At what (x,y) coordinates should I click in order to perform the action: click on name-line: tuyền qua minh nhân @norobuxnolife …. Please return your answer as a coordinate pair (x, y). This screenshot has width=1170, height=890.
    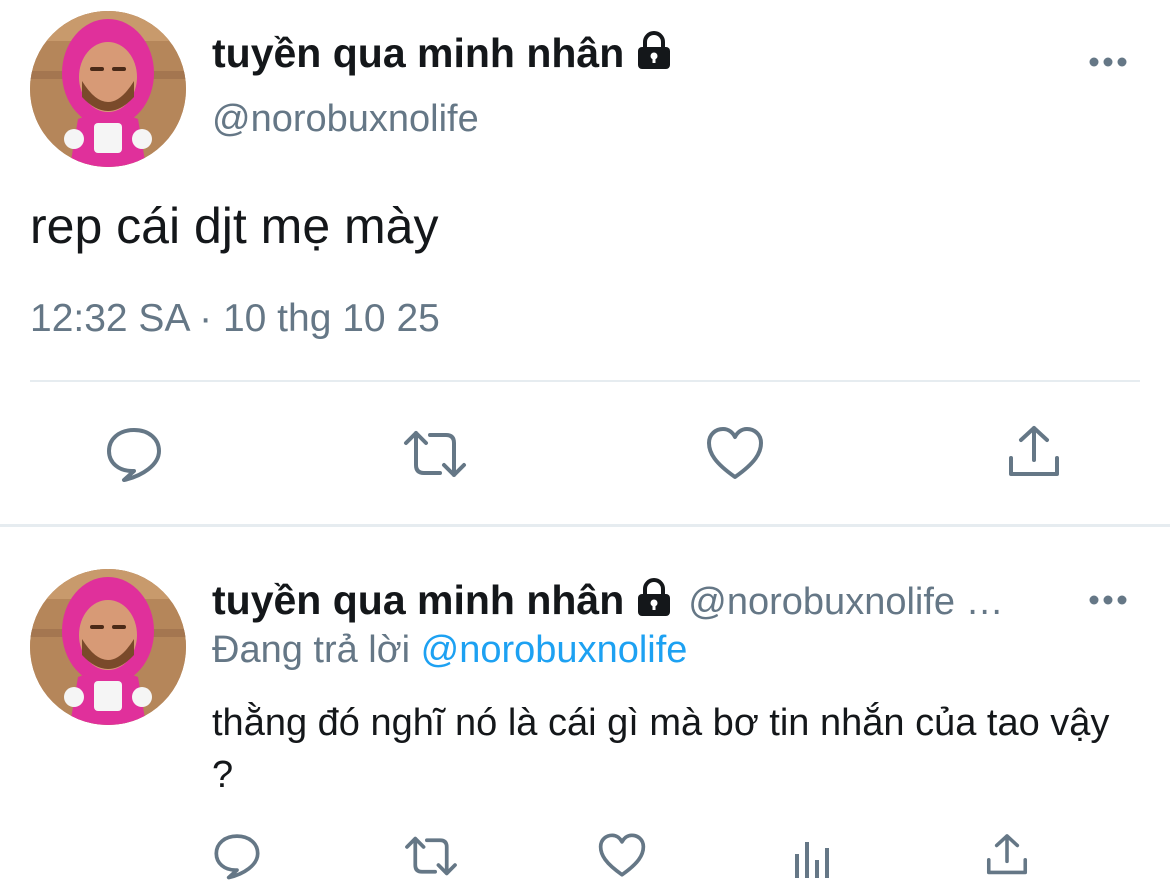
    Looking at the image, I should click on (608, 601).